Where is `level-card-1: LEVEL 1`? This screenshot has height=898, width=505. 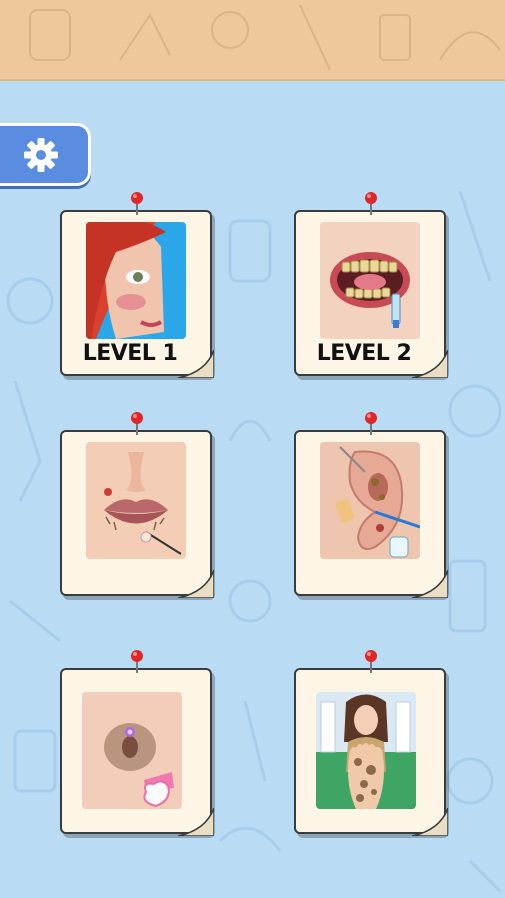 level-card-1: LEVEL 1 is located at coordinates (137, 285).